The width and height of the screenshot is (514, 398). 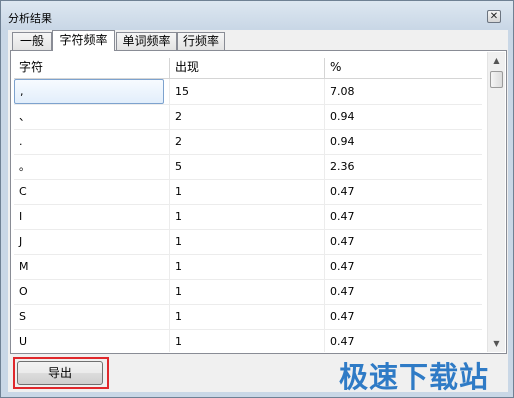 I want to click on cell-char: J, so click(x=21, y=241).